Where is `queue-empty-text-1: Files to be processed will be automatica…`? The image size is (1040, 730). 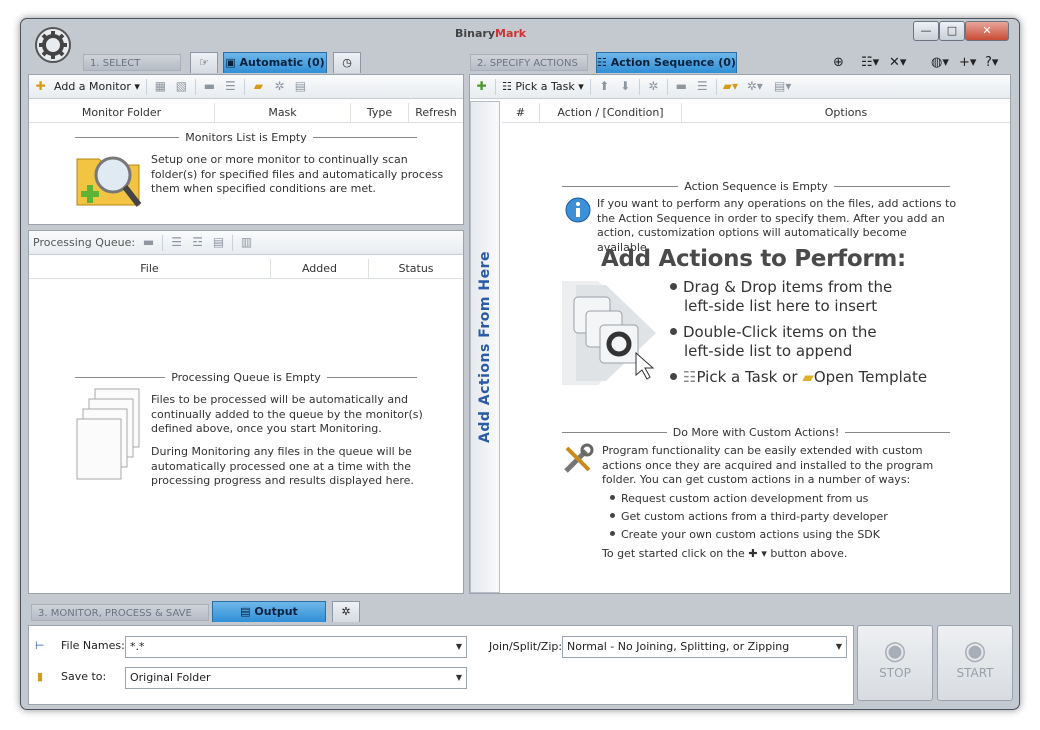 queue-empty-text-1: Files to be processed will be automatica… is located at coordinates (287, 414).